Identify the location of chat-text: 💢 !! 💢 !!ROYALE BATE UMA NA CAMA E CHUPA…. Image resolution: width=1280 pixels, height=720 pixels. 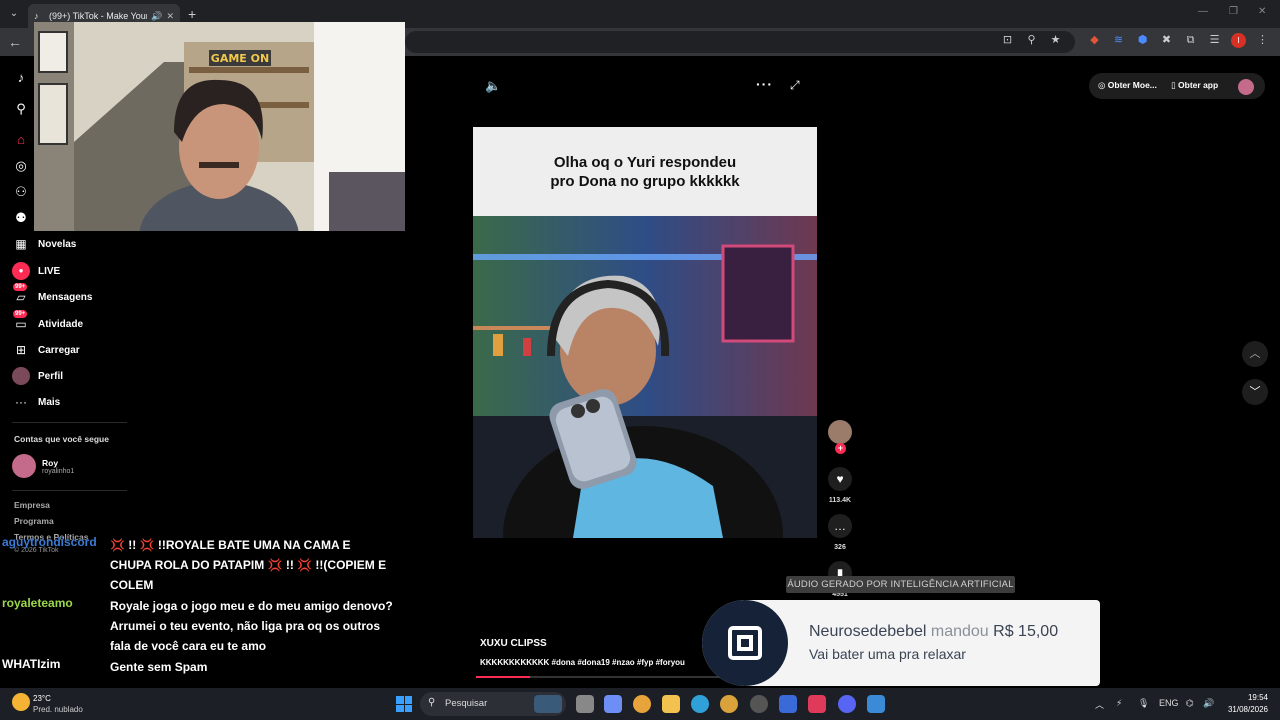
(248, 565).